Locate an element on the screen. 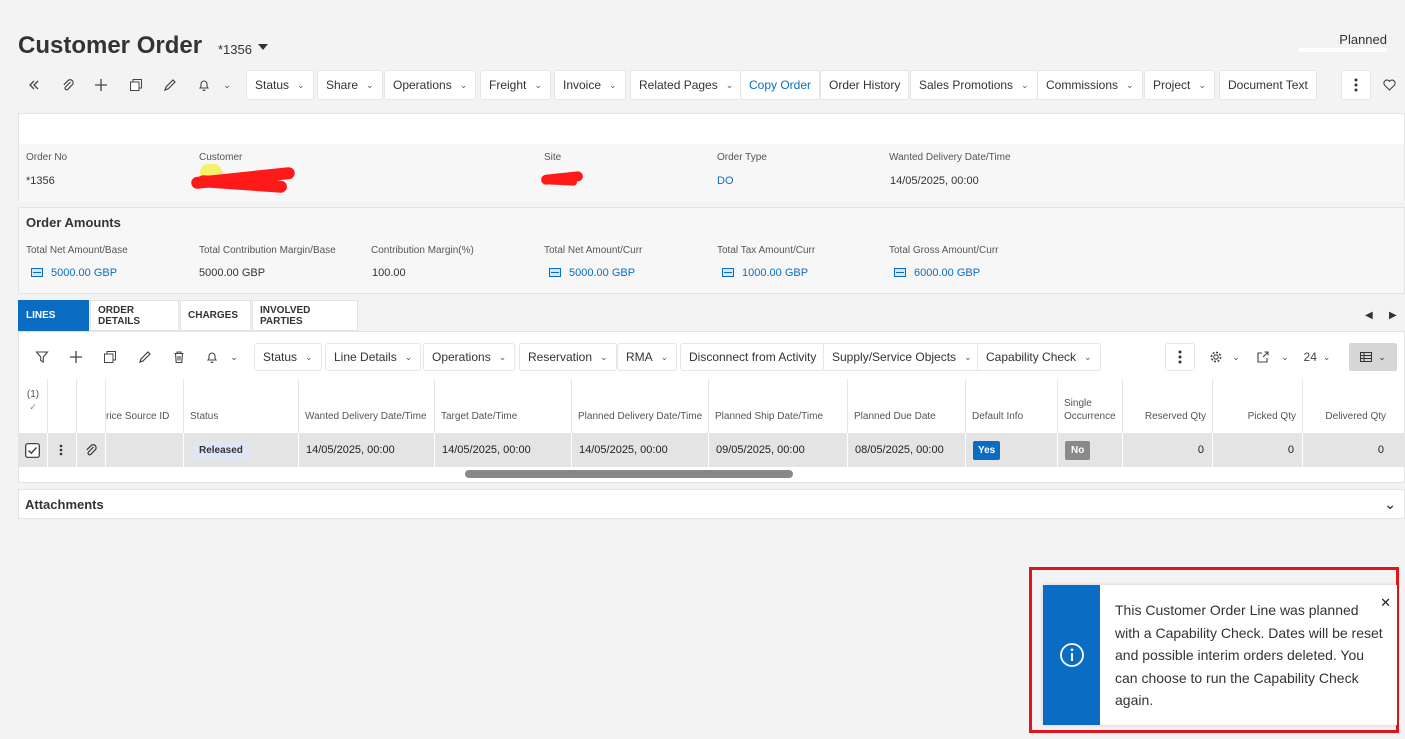 This screenshot has width=1405, height=739. edit-line-pencil-icon is located at coordinates (145, 357).